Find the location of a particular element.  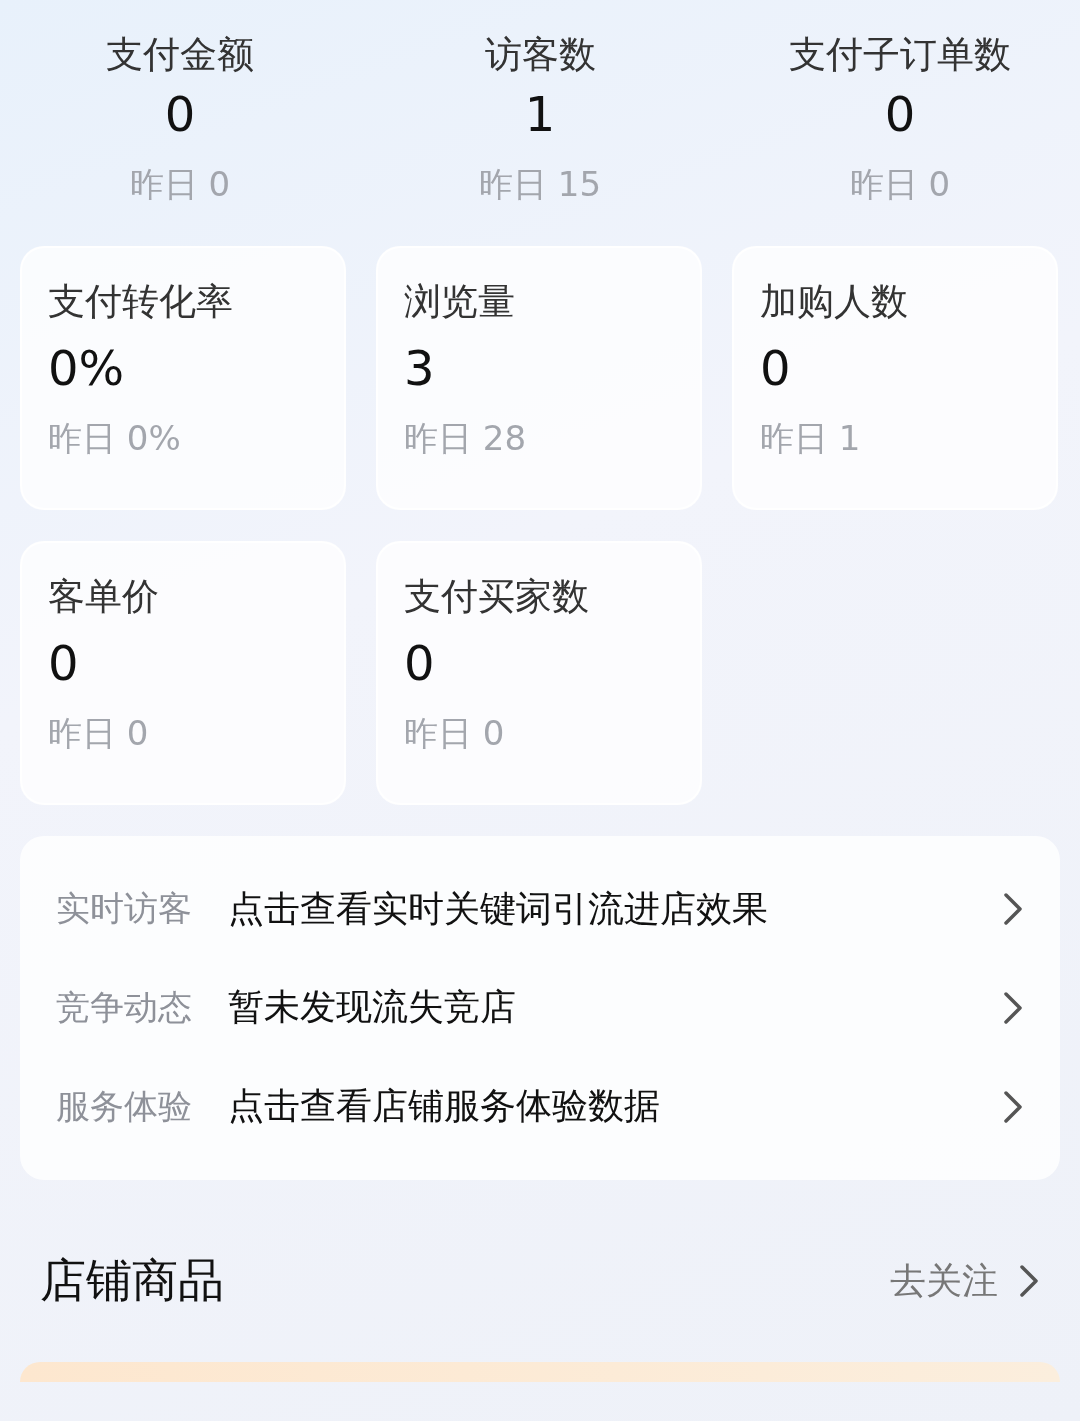

yesterday-value: 昨日 28 is located at coordinates (466, 438).